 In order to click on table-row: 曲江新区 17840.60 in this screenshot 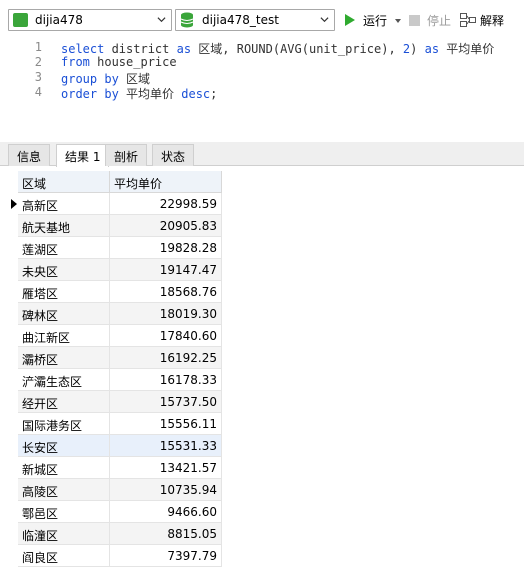, I will do `click(111, 336)`.